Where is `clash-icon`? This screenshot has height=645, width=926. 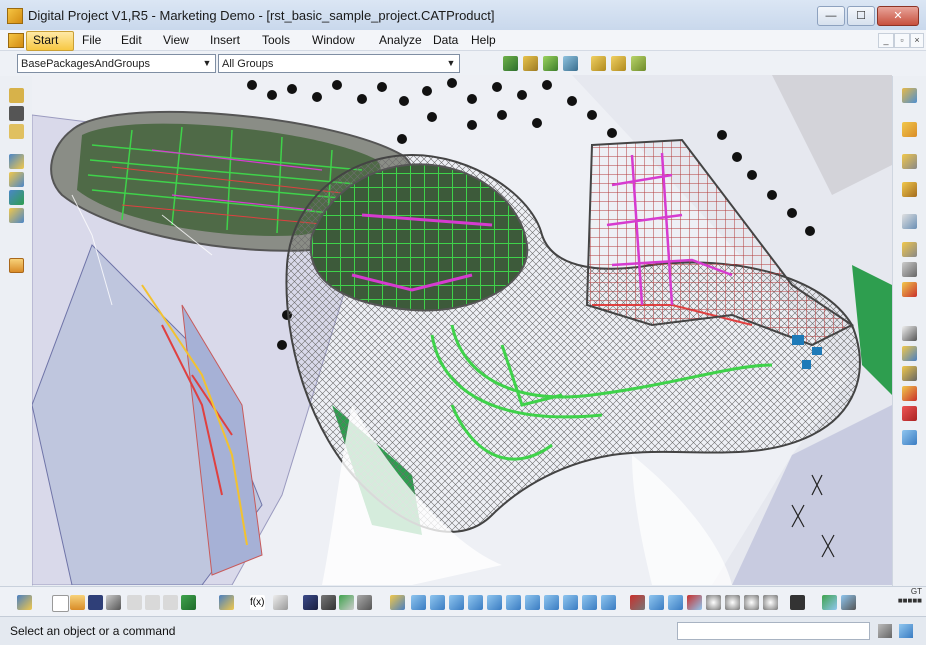 clash-icon is located at coordinates (909, 393).